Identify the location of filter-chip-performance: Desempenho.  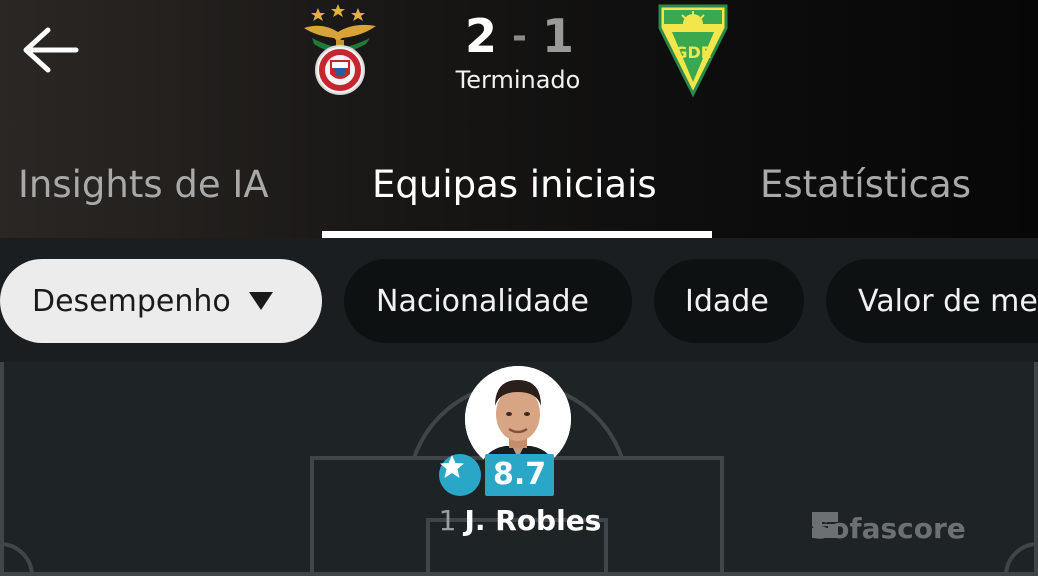
(161, 301).